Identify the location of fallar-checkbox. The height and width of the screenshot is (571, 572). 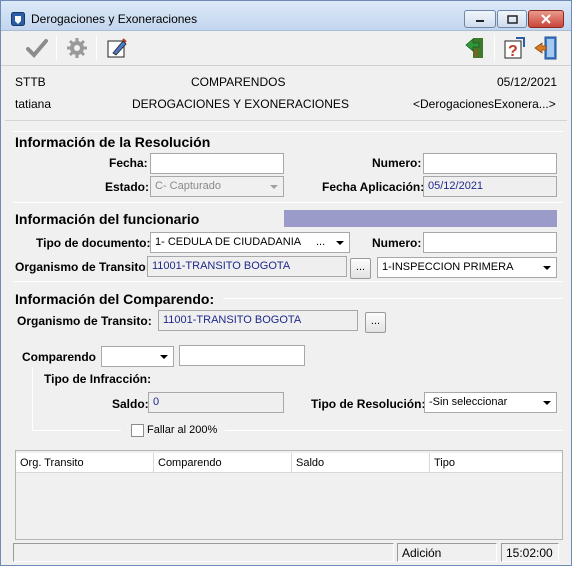
(137, 430).